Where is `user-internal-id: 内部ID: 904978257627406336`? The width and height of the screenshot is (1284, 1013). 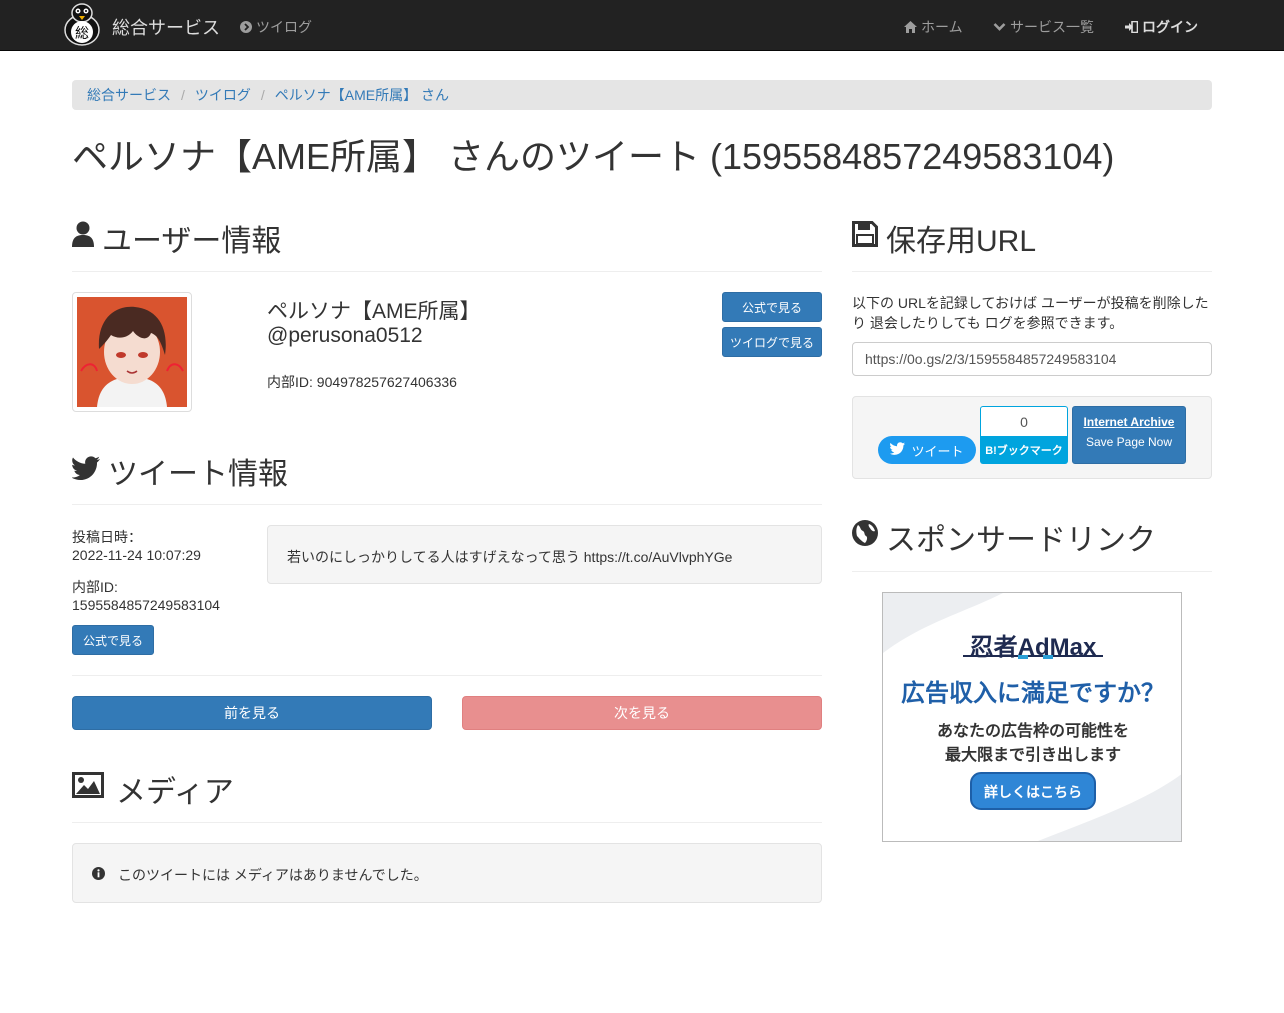
user-internal-id: 内部ID: 904978257627406336 is located at coordinates (362, 382).